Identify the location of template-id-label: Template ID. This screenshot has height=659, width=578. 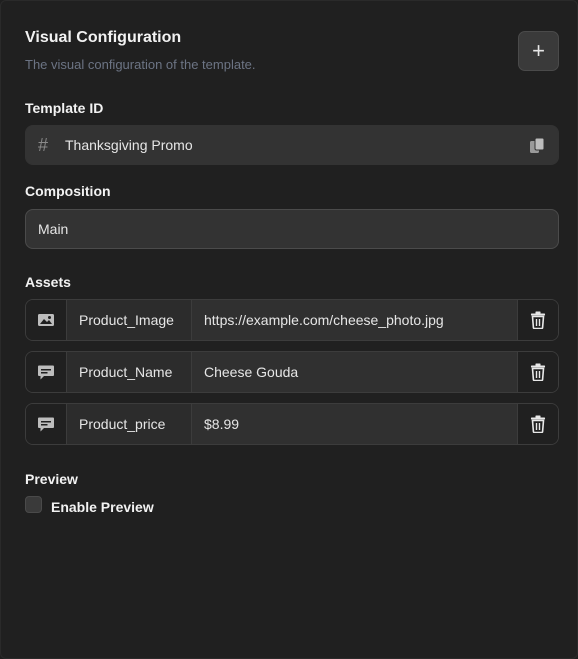
(64, 108).